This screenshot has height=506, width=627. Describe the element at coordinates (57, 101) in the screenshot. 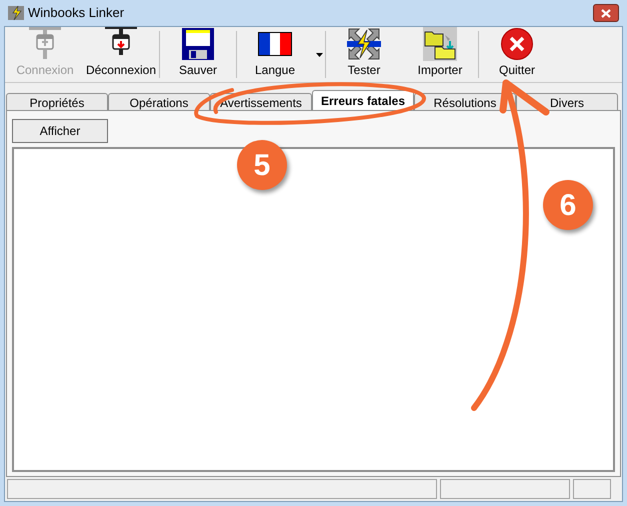

I see `tab: Propriétés` at that location.